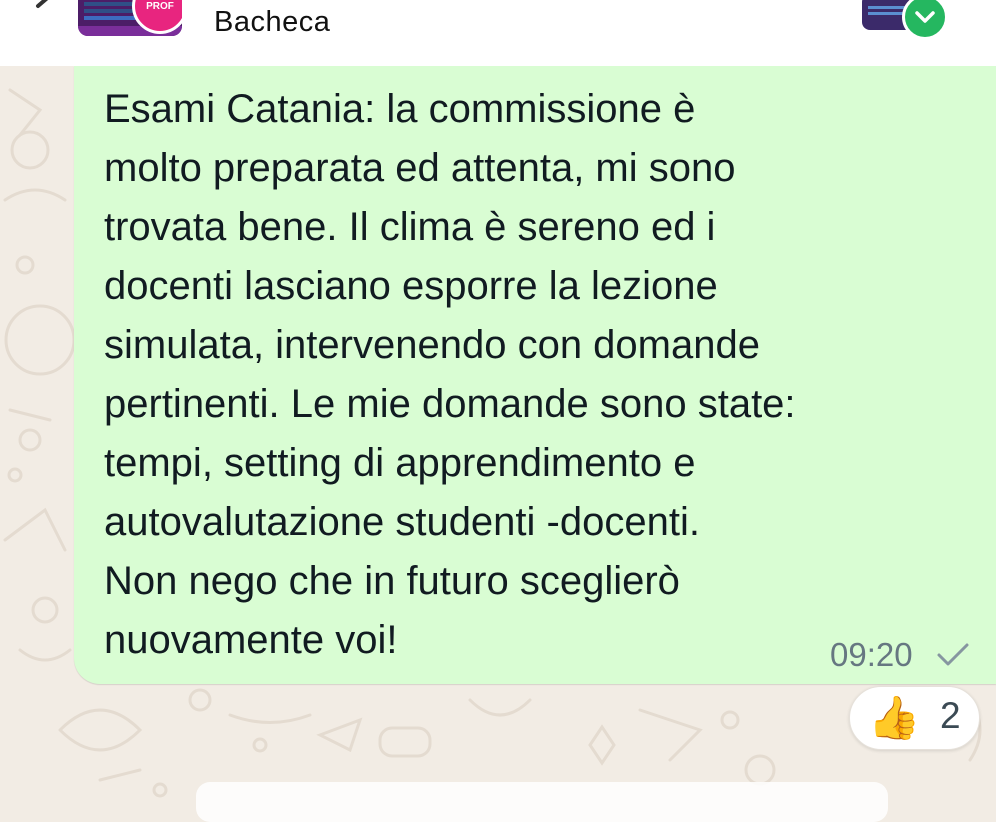 The width and height of the screenshot is (996, 822). Describe the element at coordinates (894, 717) in the screenshot. I see `thumbs-up-icon: 👍` at that location.